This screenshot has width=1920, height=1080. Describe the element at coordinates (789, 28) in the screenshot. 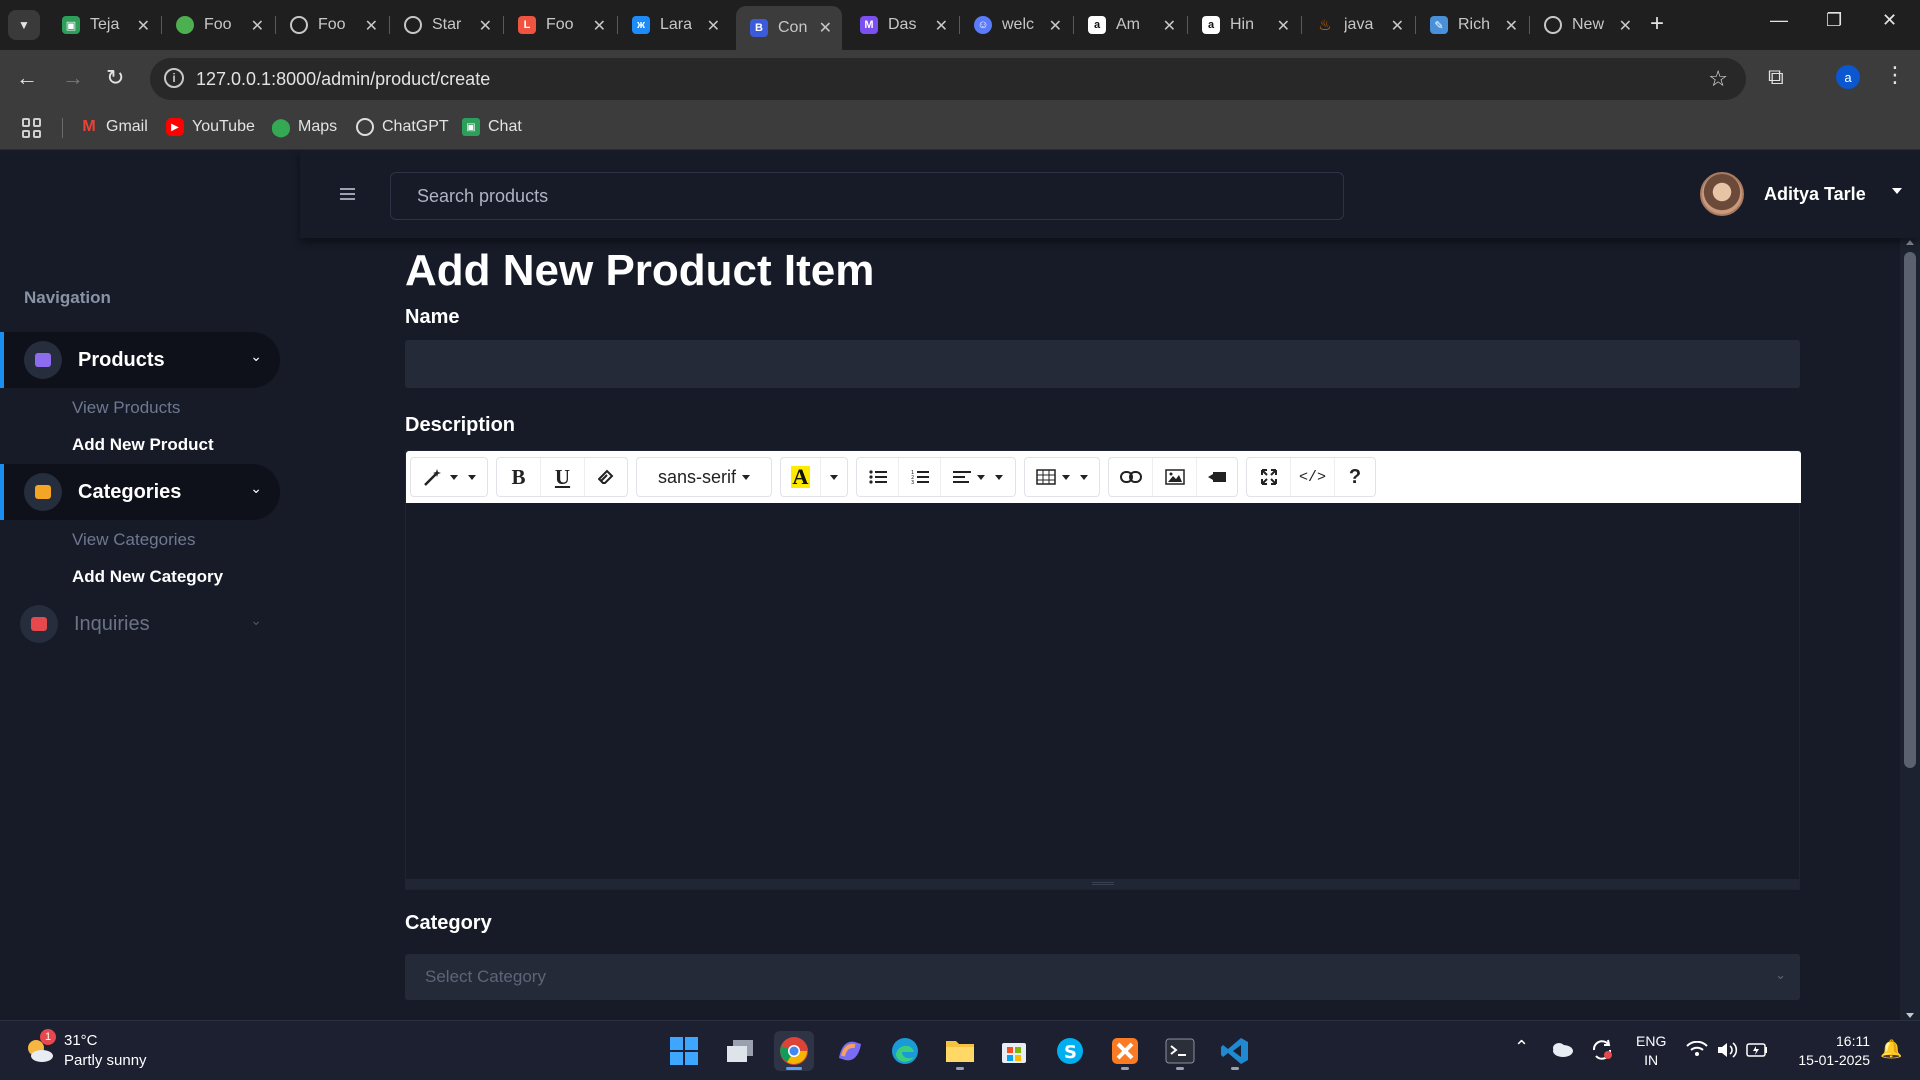

I see `browser-tab-active: B Con ✕` at that location.